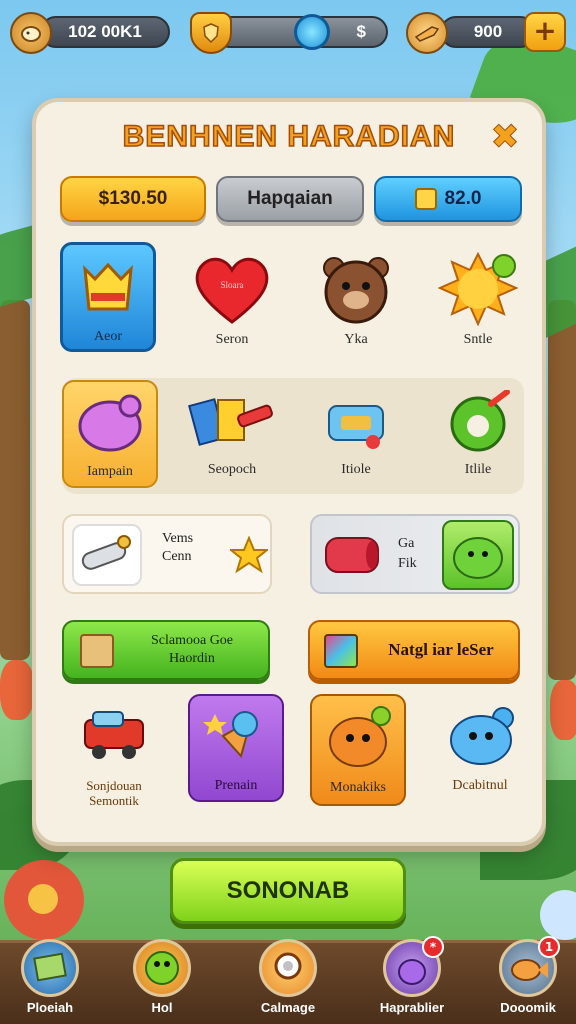  What do you see at coordinates (478, 469) in the screenshot?
I see `item-label: Itlile` at bounding box center [478, 469].